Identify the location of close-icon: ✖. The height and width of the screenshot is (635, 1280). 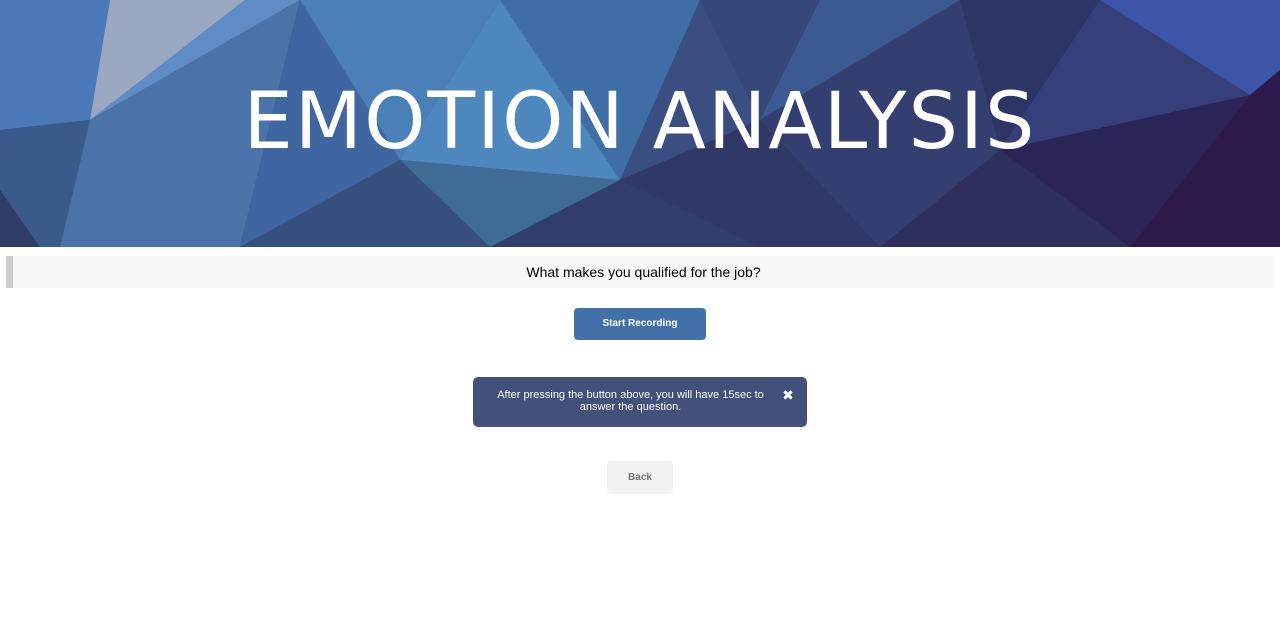
(788, 395).